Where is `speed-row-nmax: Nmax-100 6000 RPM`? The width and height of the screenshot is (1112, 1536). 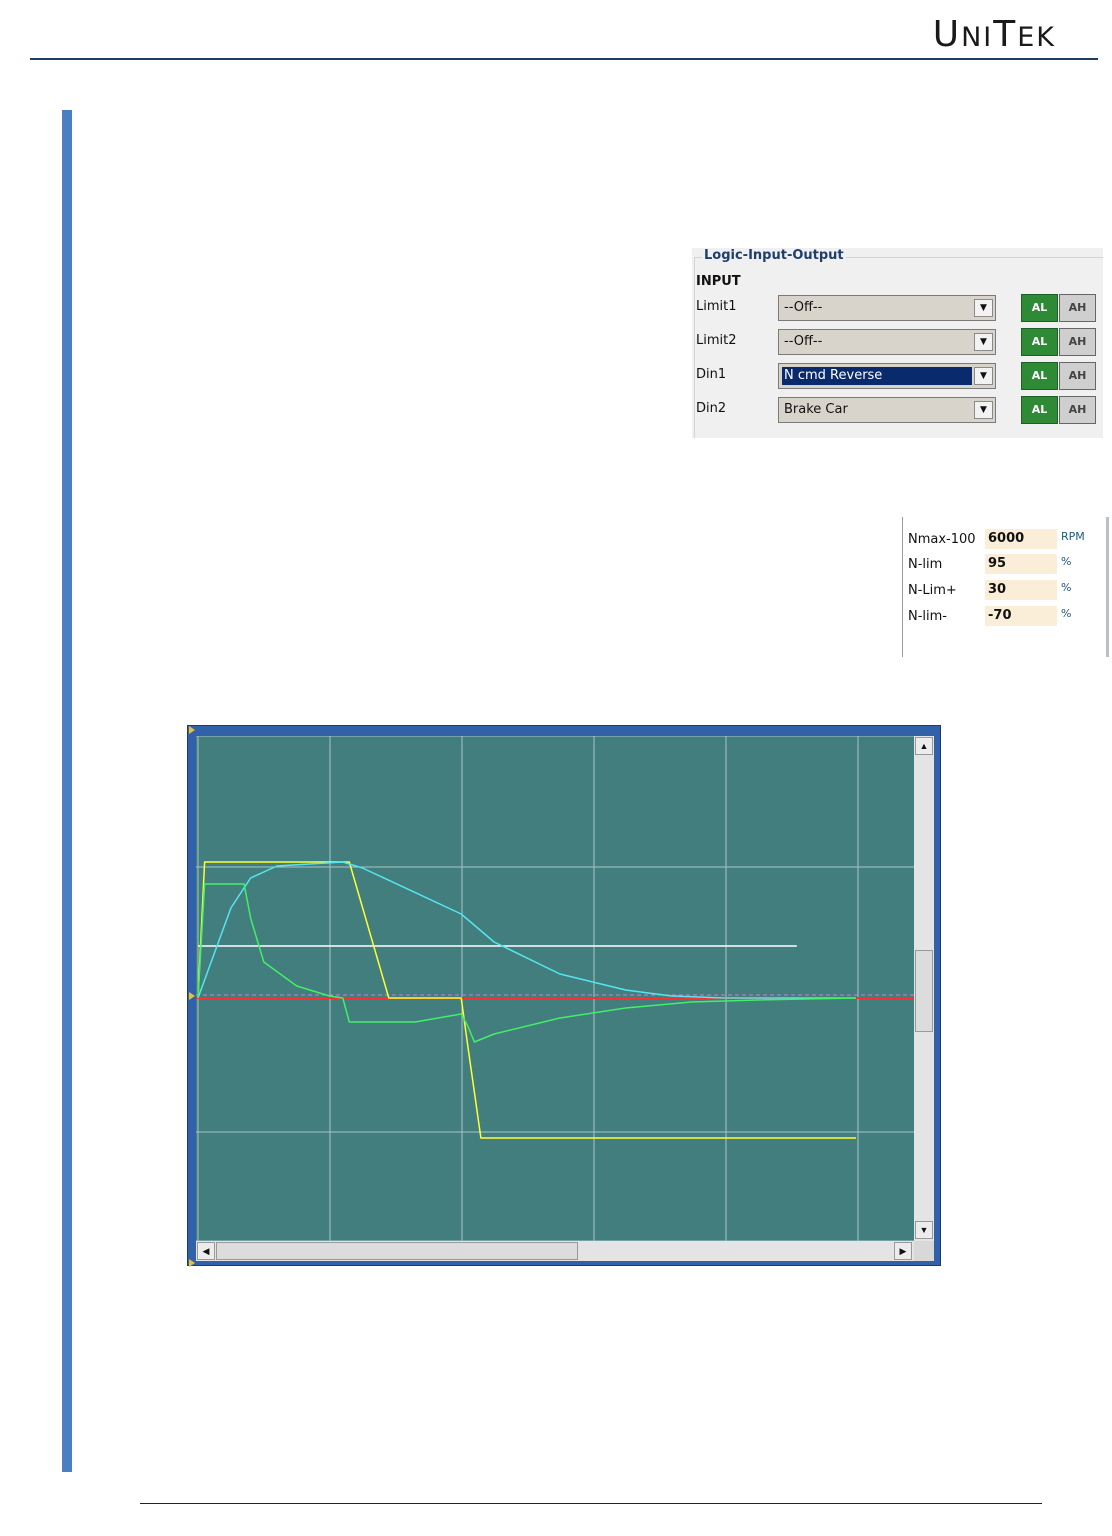 speed-row-nmax: Nmax-100 6000 RPM is located at coordinates (1003, 540).